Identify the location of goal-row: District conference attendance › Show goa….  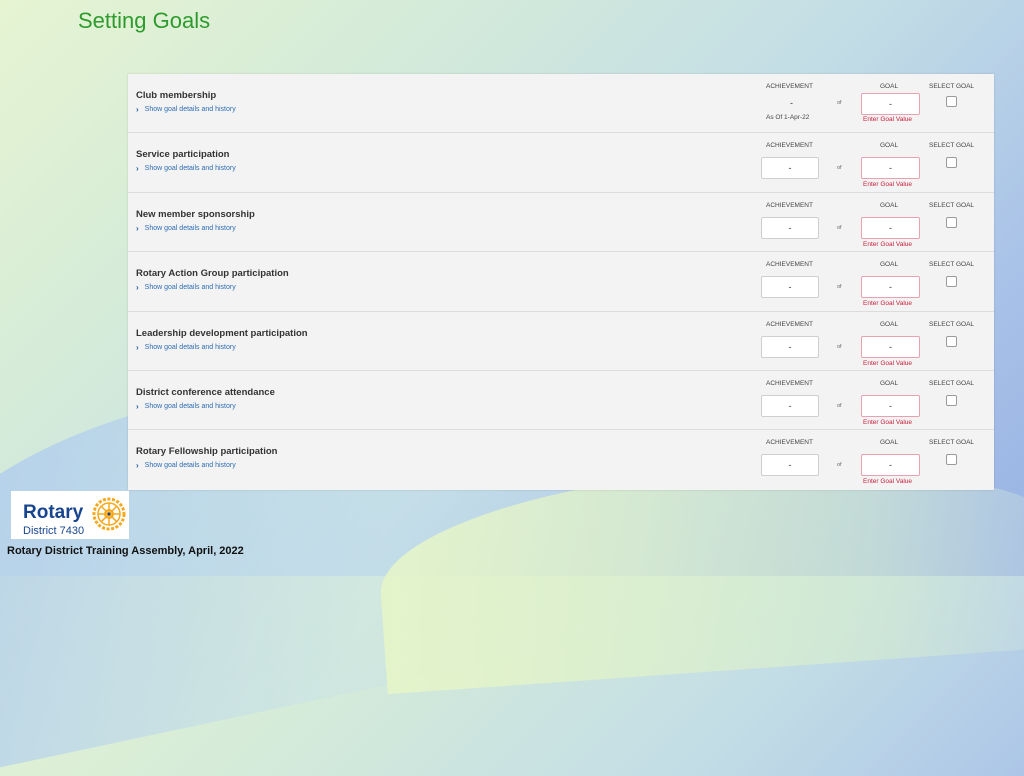
(561, 401).